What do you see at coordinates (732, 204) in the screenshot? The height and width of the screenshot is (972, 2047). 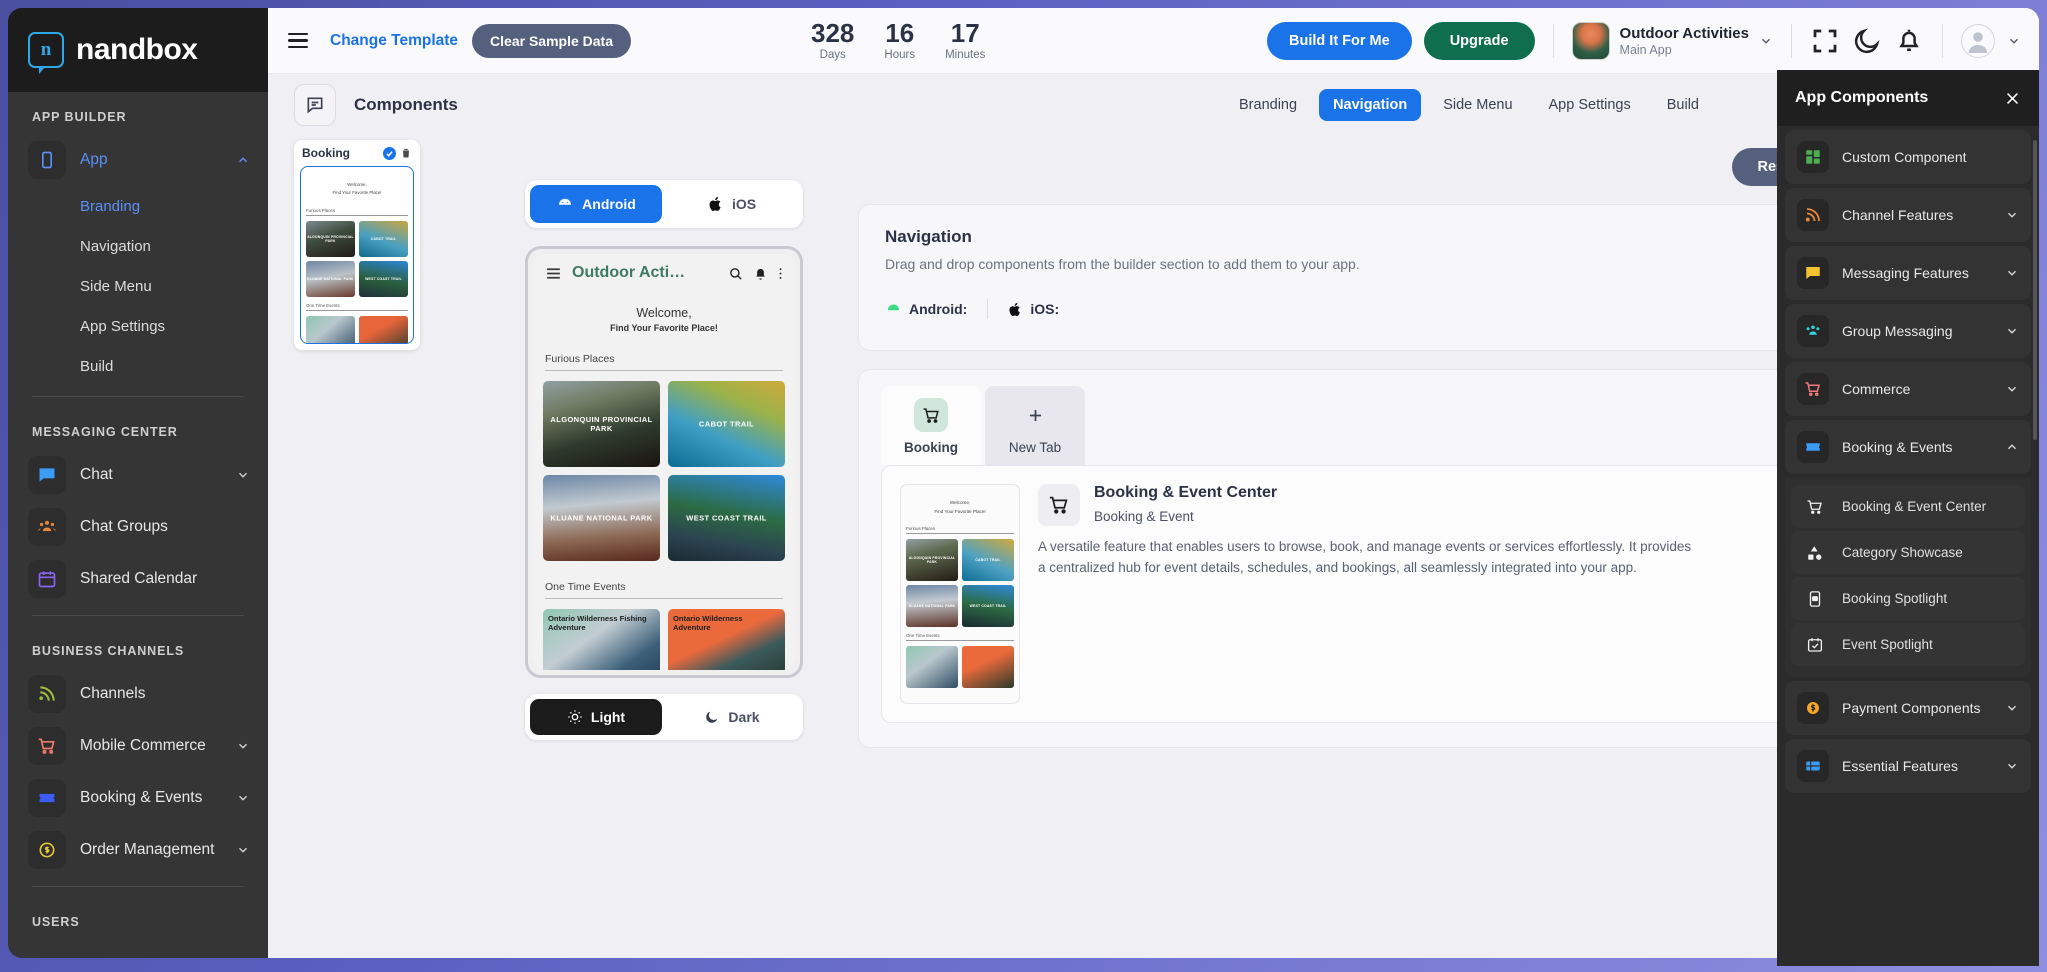 I see `platform-ios-button: iOS` at bounding box center [732, 204].